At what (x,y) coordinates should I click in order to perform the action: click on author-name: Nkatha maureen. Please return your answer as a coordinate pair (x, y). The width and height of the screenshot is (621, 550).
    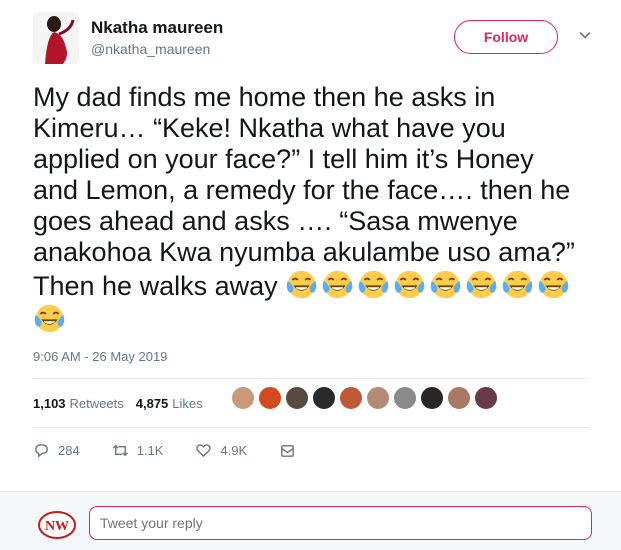
    Looking at the image, I should click on (157, 28).